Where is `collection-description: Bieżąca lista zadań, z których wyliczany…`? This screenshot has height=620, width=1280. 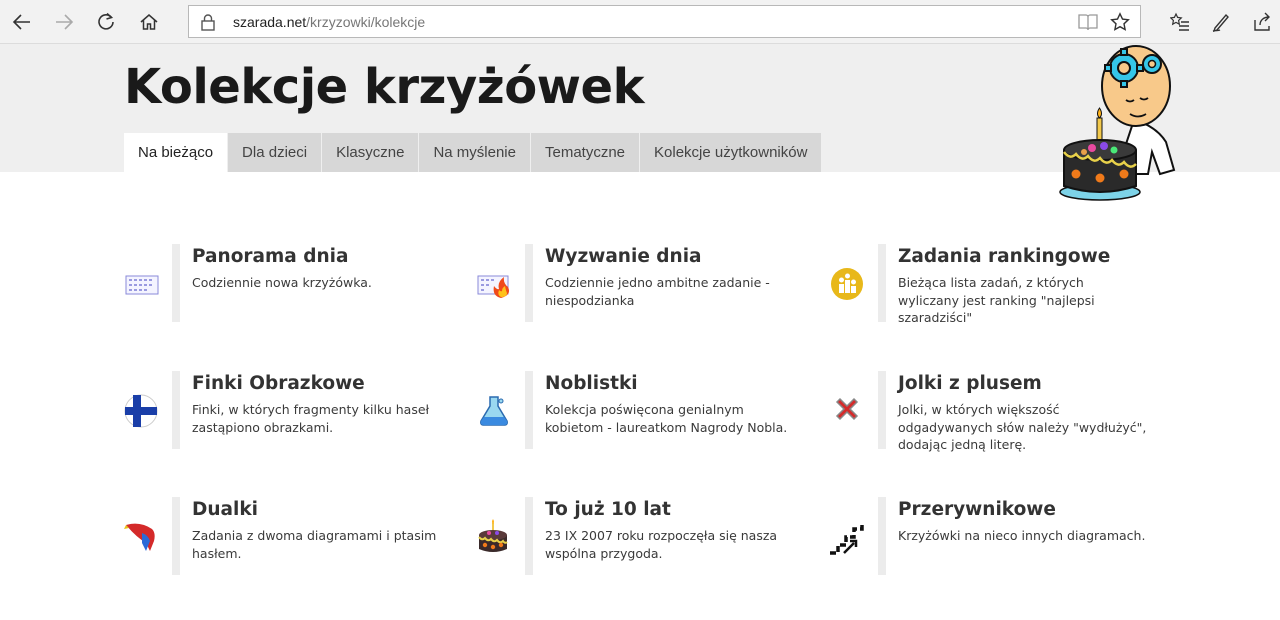
collection-description: Bieżąca lista zadań, z których wyliczany… is located at coordinates (996, 300).